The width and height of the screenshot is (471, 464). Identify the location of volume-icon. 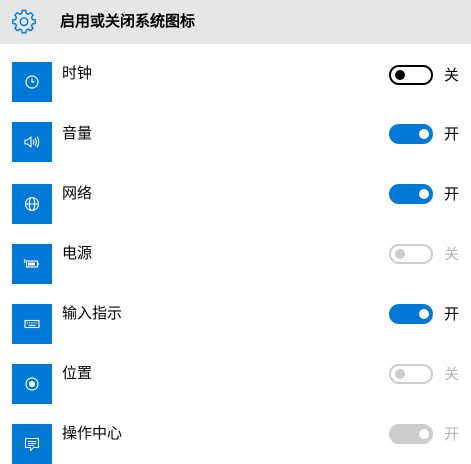
(32, 142).